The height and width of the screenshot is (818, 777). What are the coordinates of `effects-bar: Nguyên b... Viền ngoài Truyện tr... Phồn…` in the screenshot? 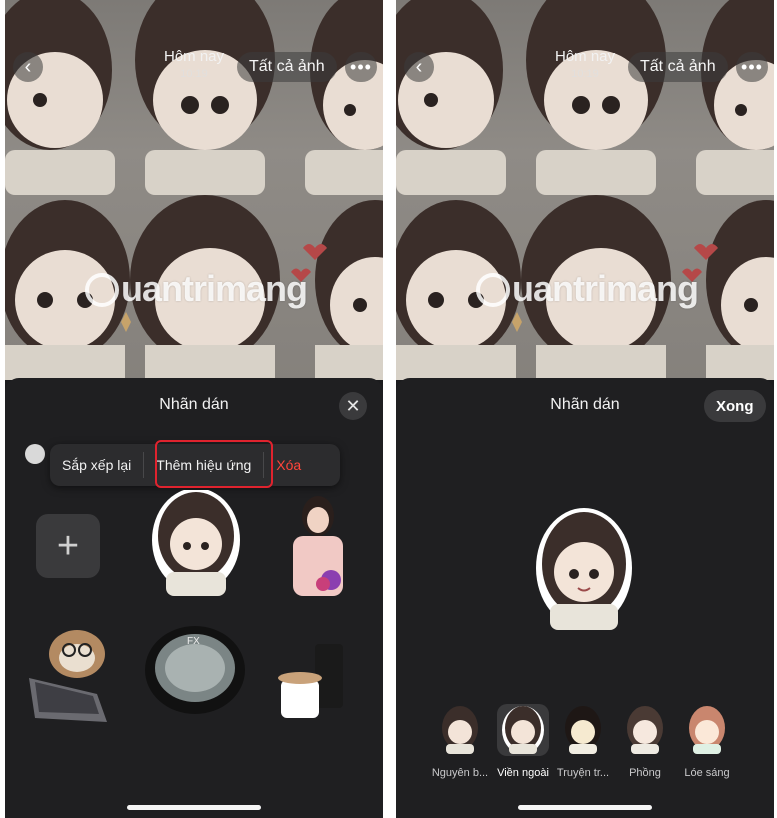 It's located at (585, 744).